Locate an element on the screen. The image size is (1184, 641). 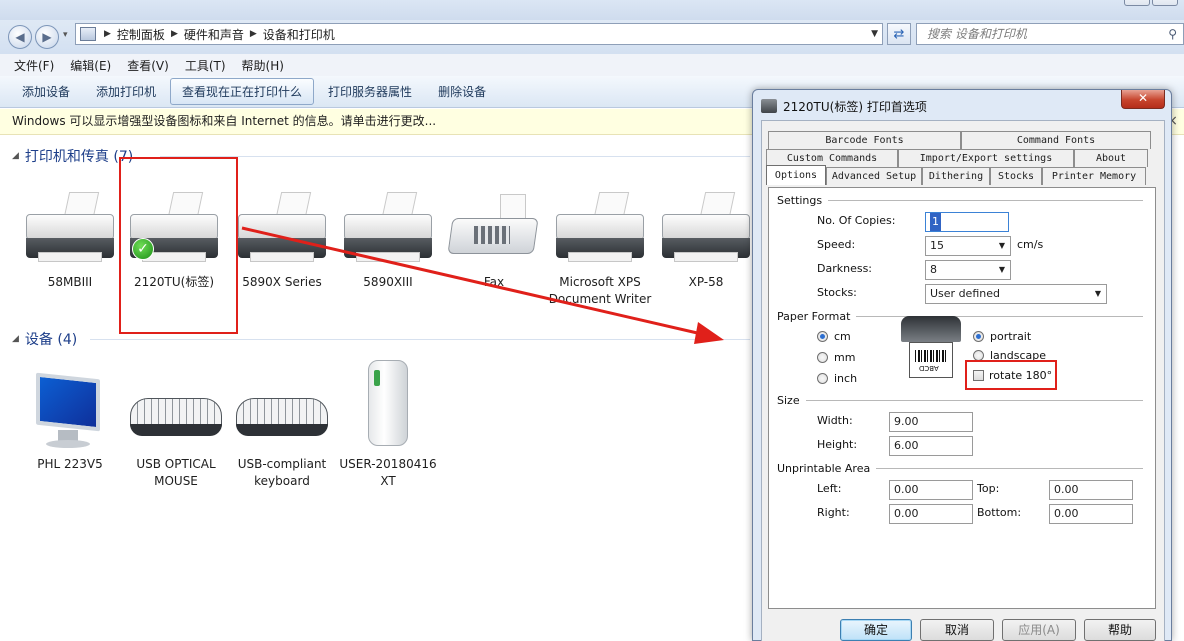
unprintable-section: Unprintable Area is located at coordinates (960, 468).